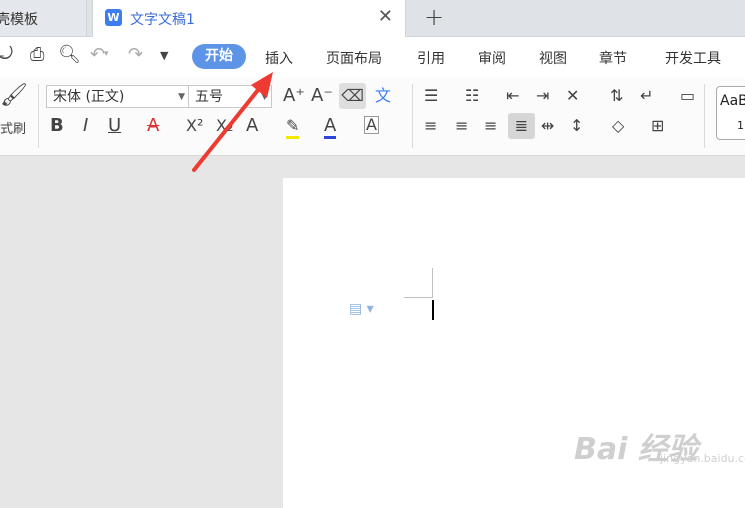 The width and height of the screenshot is (745, 508). Describe the element at coordinates (702, 458) in the screenshot. I see `baidu-watermark-url: jingyan.baidu.com` at that location.